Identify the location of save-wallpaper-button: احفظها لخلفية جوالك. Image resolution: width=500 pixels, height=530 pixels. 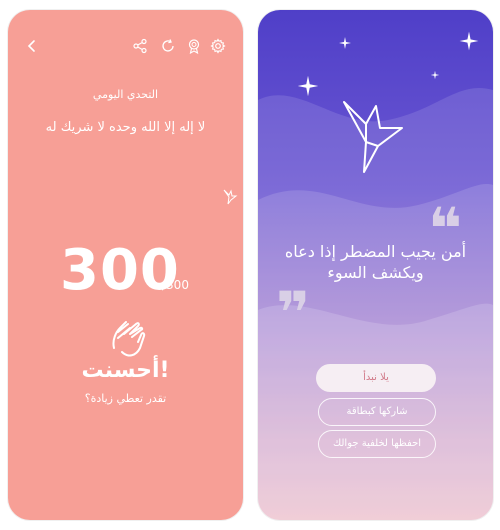
(377, 444).